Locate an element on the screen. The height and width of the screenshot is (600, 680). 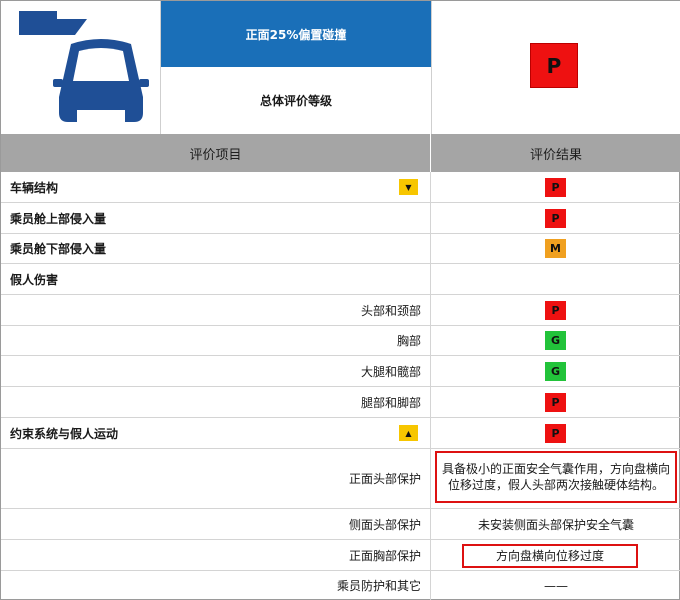
highlighted-note: 方向盘横向位移过度 is located at coordinates (550, 556).